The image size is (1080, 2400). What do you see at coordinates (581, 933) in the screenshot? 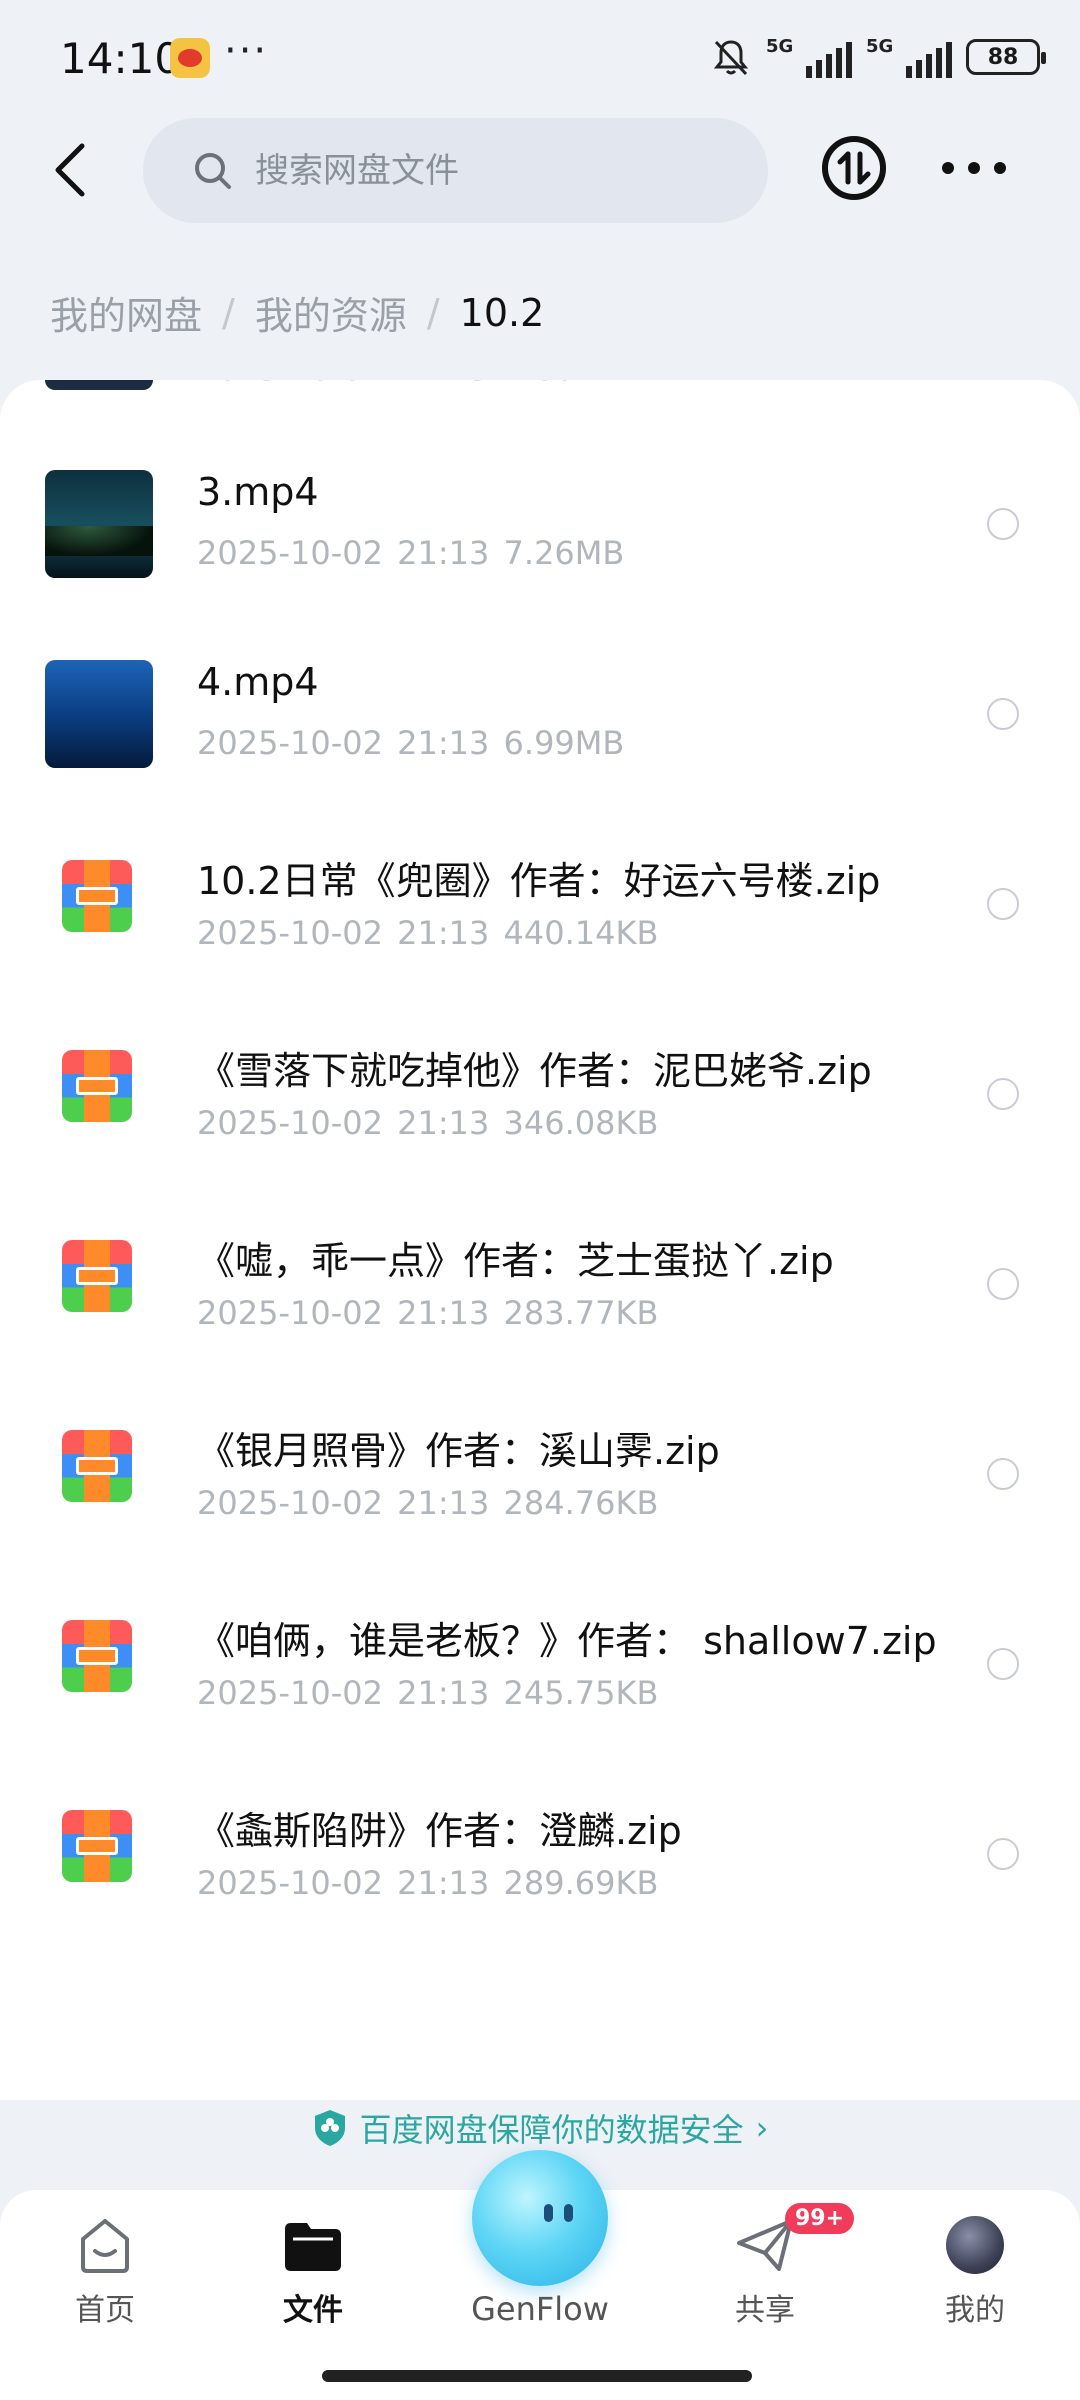
I see `file-size: 440.14KB` at bounding box center [581, 933].